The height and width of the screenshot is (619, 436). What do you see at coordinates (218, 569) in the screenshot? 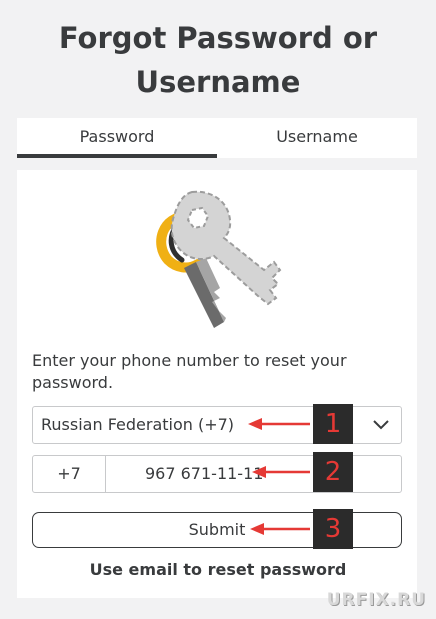
I see `use-email-link: Use email to reset password` at bounding box center [218, 569].